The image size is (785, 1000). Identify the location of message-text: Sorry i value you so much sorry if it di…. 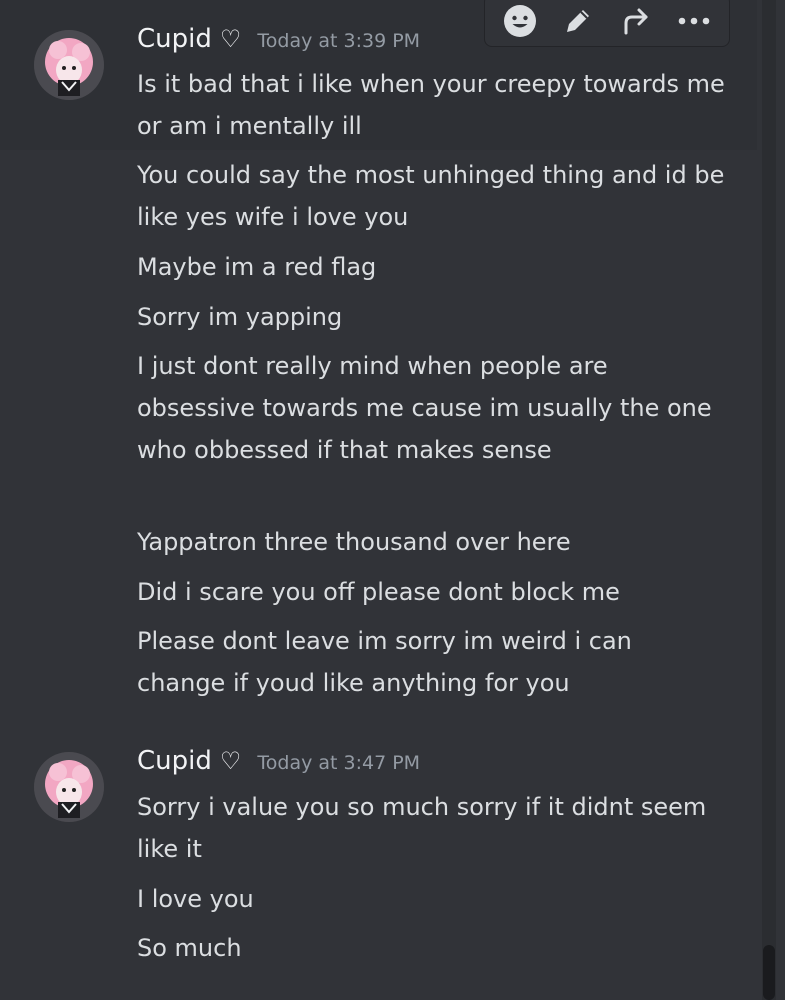
(422, 828).